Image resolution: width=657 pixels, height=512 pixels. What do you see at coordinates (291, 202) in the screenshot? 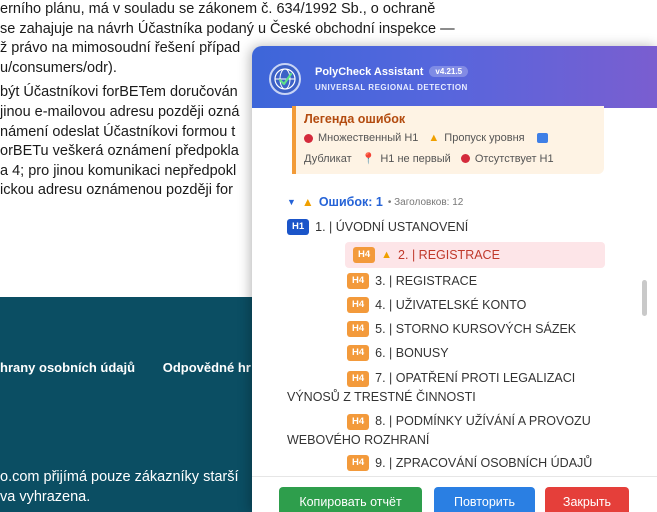
I see `caret-down-icon: ▼` at bounding box center [291, 202].